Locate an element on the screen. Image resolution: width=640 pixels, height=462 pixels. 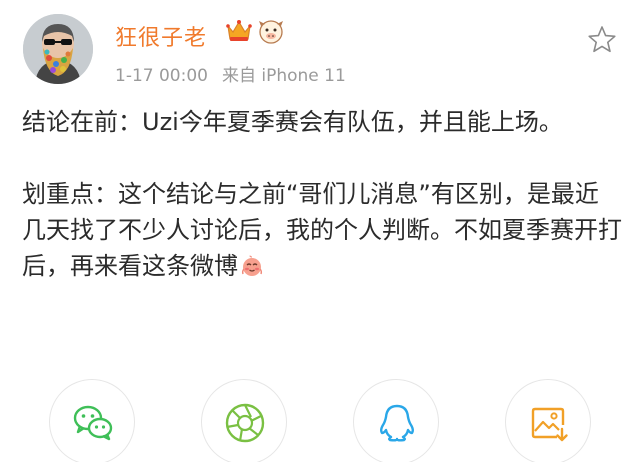
avatar is located at coordinates (58, 49).